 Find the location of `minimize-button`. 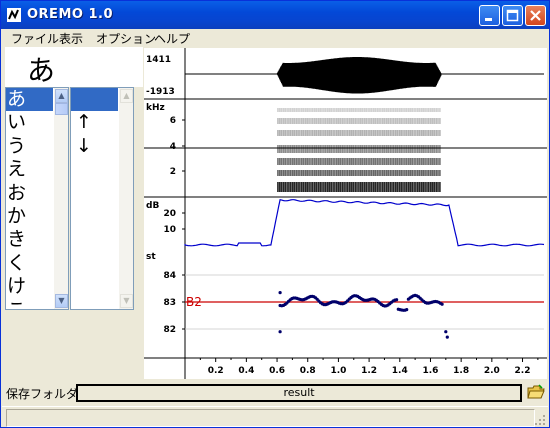

minimize-button is located at coordinates (489, 15).